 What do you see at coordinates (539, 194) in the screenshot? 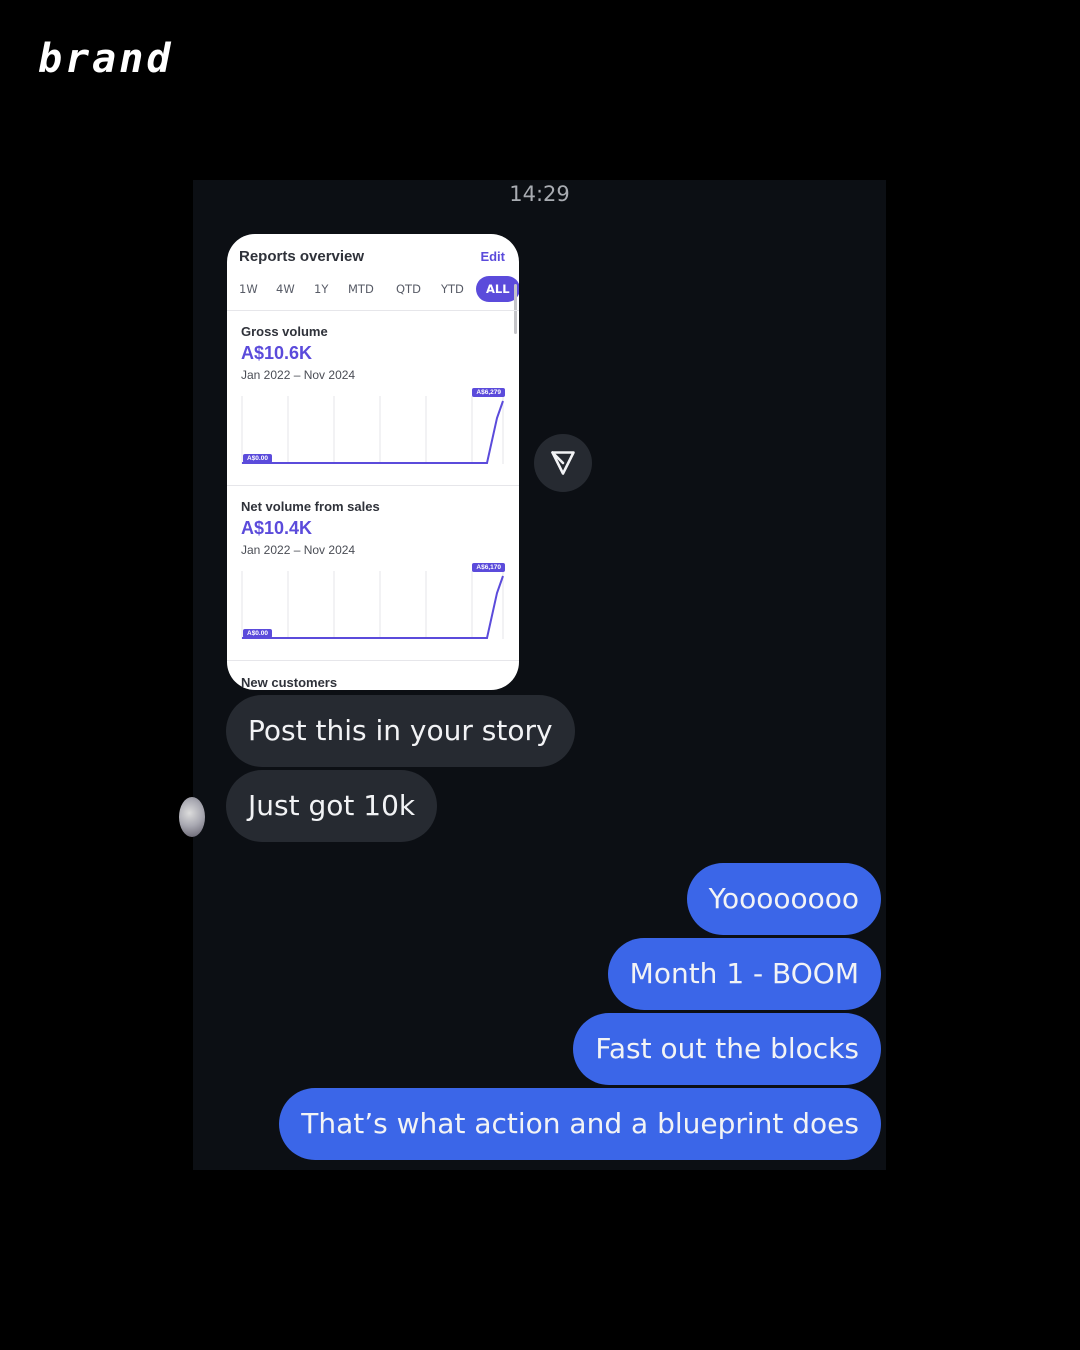
I see `chat-timestamp: 14:29` at bounding box center [539, 194].